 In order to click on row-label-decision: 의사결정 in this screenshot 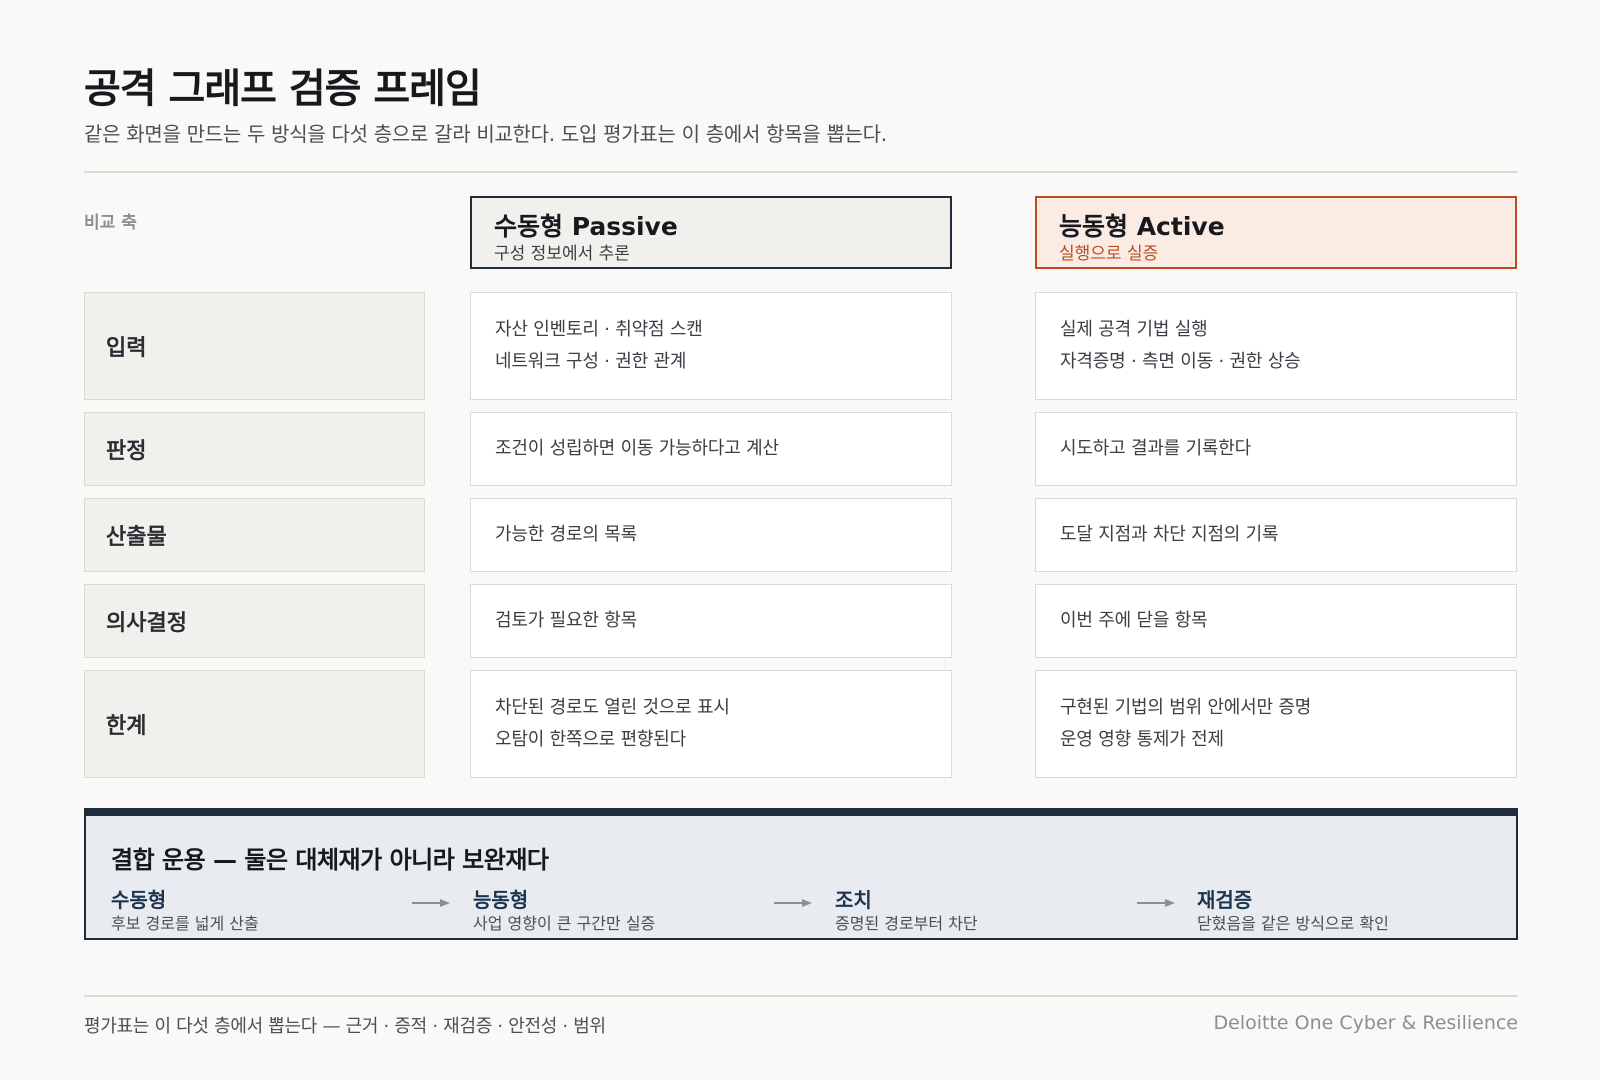, I will do `click(254, 621)`.